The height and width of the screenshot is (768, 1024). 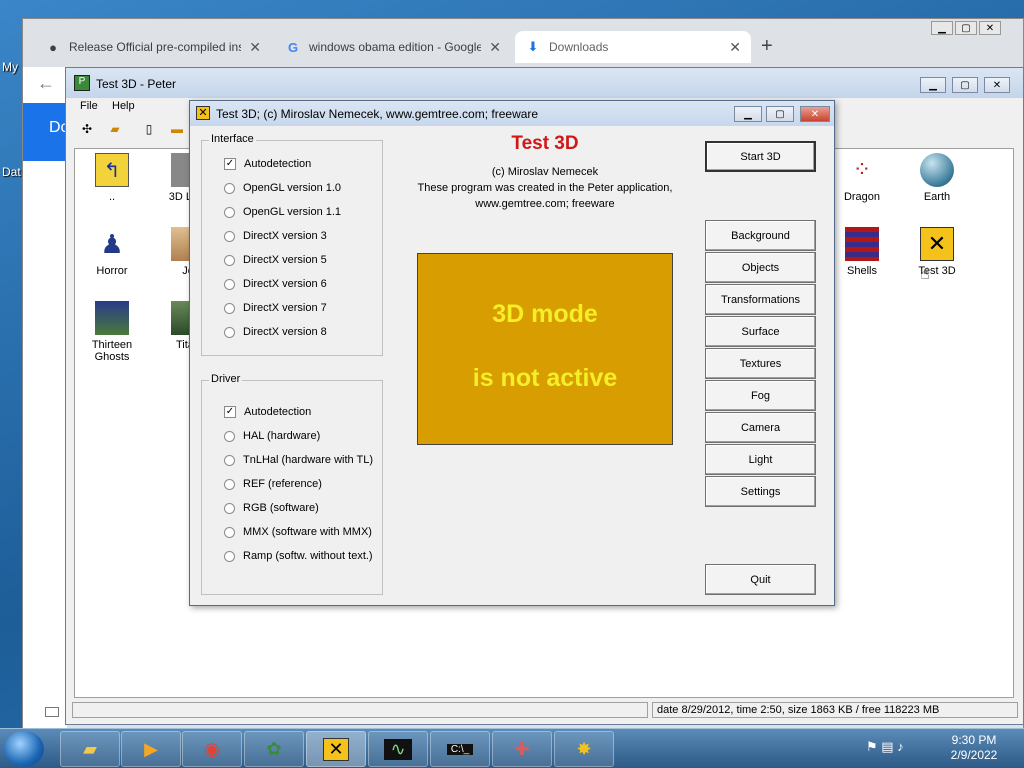 What do you see at coordinates (760, 579) in the screenshot?
I see `quit-button: Quit` at bounding box center [760, 579].